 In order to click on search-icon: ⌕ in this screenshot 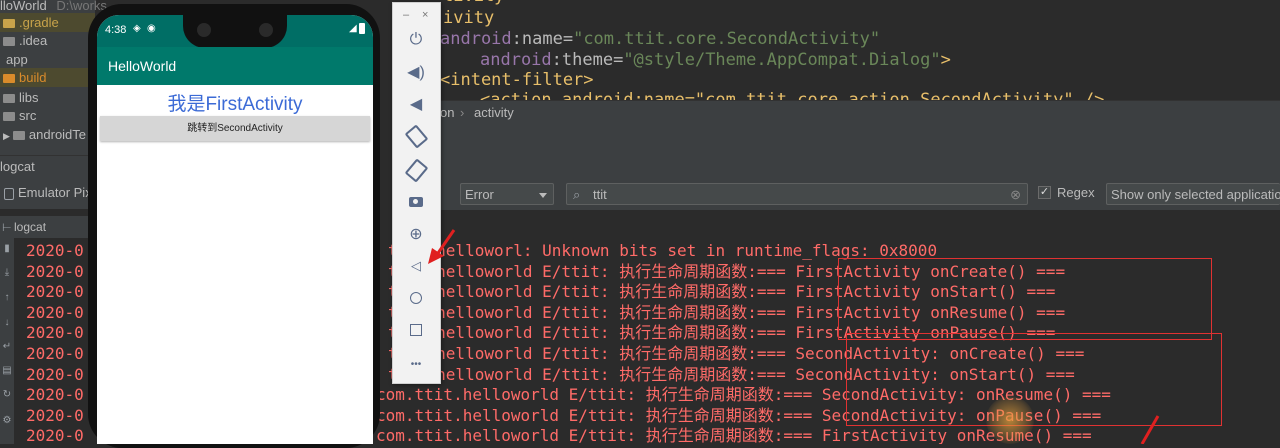, I will do `click(577, 194)`.